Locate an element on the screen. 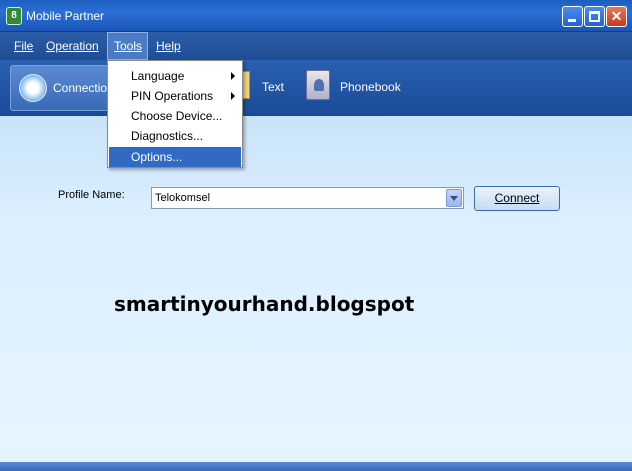 This screenshot has width=632, height=471. menu-item-pin-operations: PIN Operations is located at coordinates (175, 96).